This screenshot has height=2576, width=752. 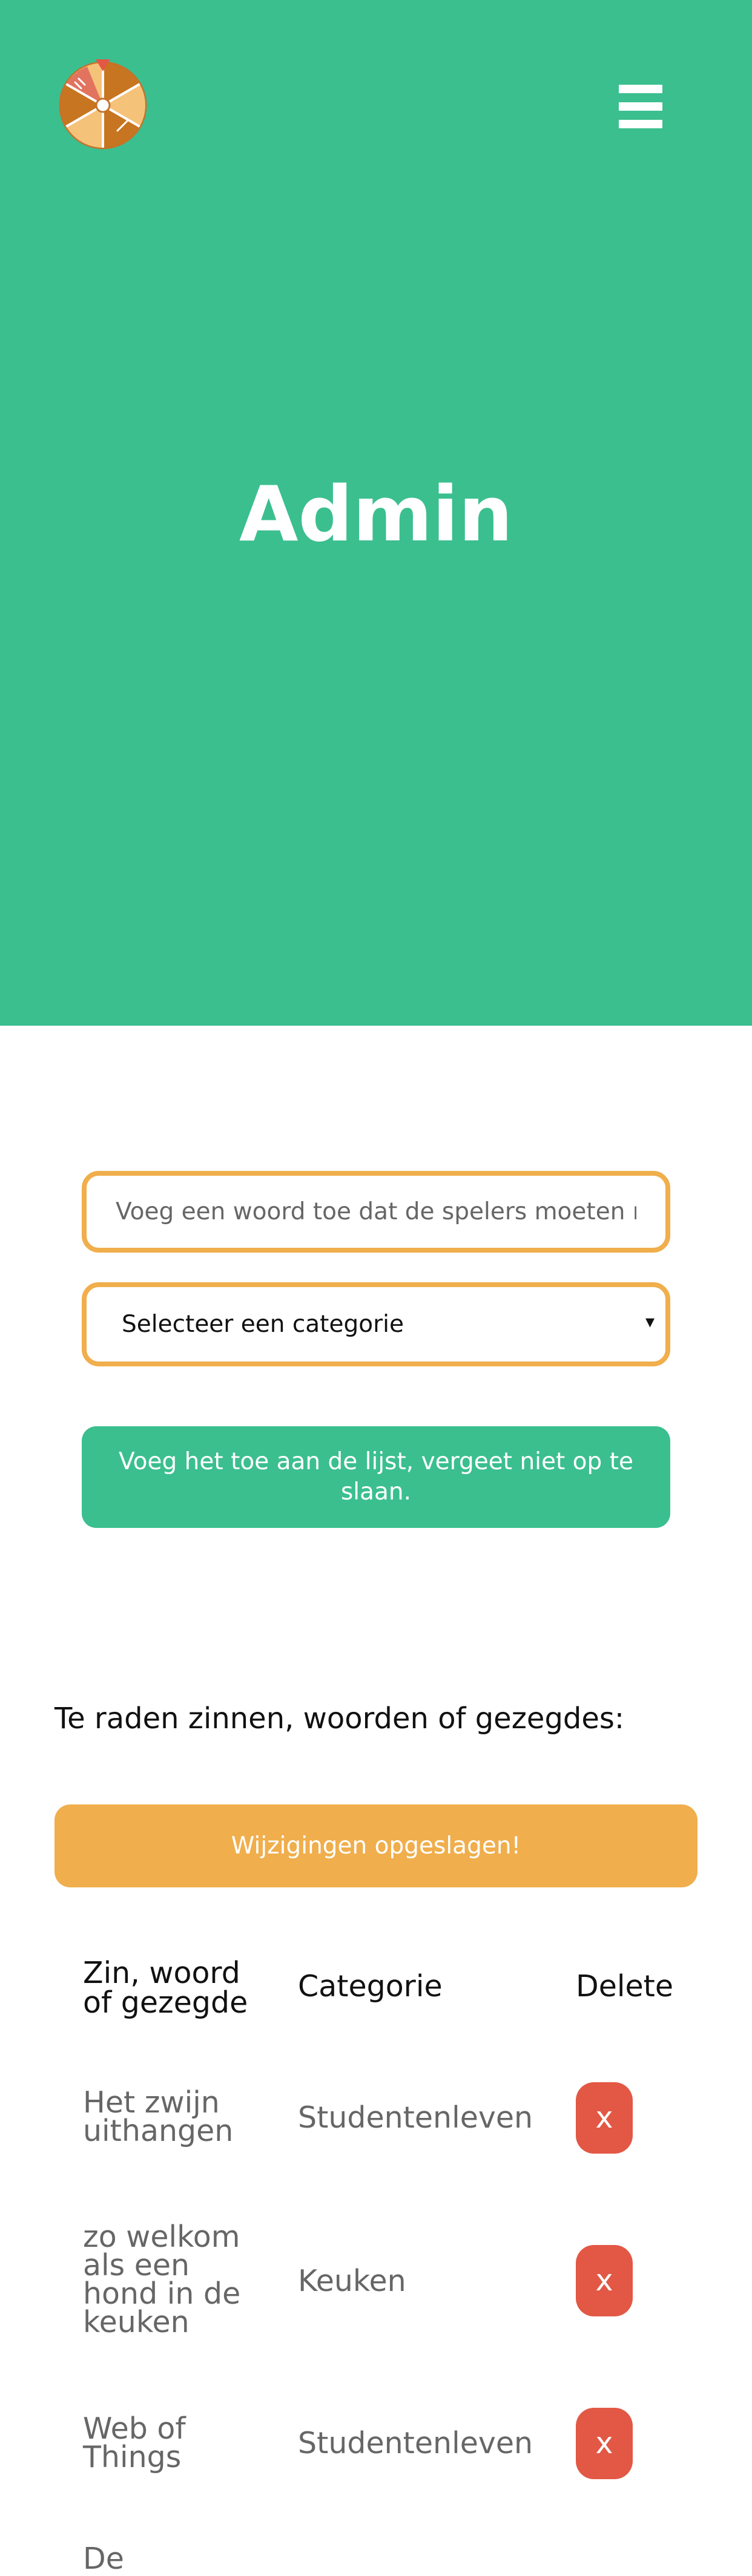 What do you see at coordinates (162, 2279) in the screenshot?
I see `row-word: zo welkom als een hond in de keuken` at bounding box center [162, 2279].